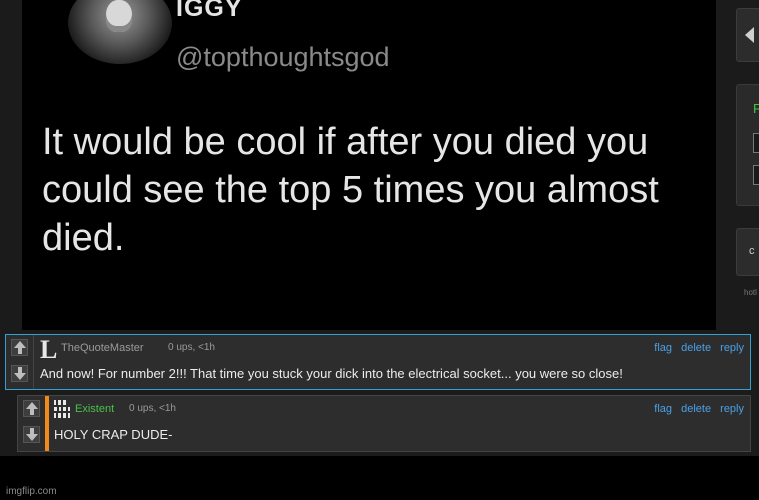 This screenshot has height=500, width=759. Describe the element at coordinates (94, 409) in the screenshot. I see `comment-username: Existent` at that location.